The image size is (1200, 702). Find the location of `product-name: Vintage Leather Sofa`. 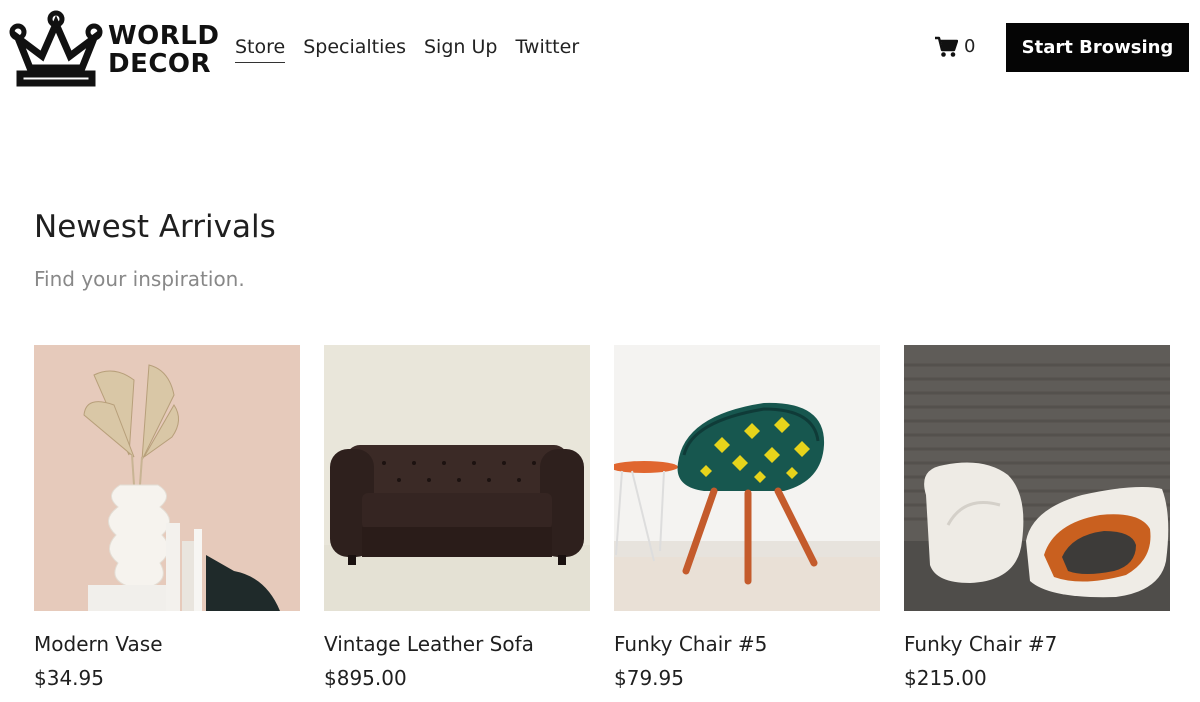

product-name: Vintage Leather Sofa is located at coordinates (457, 644).